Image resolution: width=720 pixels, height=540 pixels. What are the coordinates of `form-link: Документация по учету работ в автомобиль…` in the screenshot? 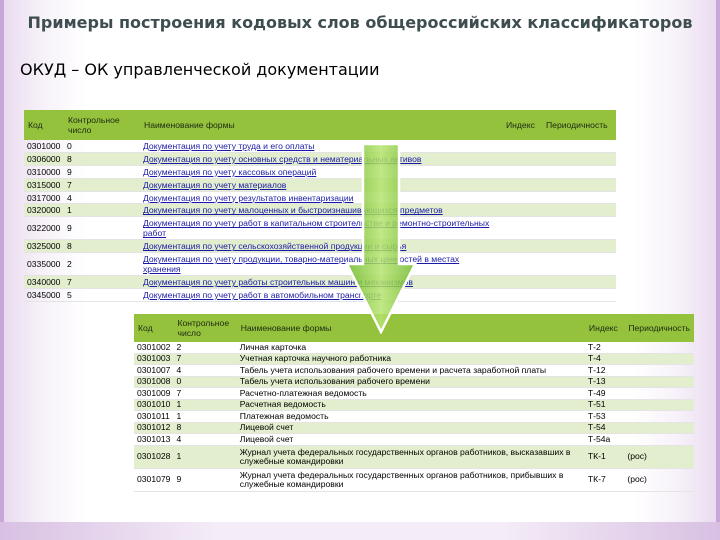 It's located at (321, 295).